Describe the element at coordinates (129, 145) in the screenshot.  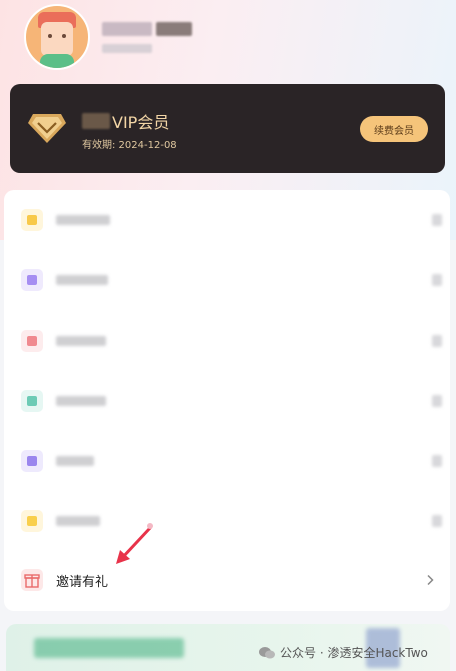
I see `vip-expiry: 有效期: 2024-12-08` at that location.